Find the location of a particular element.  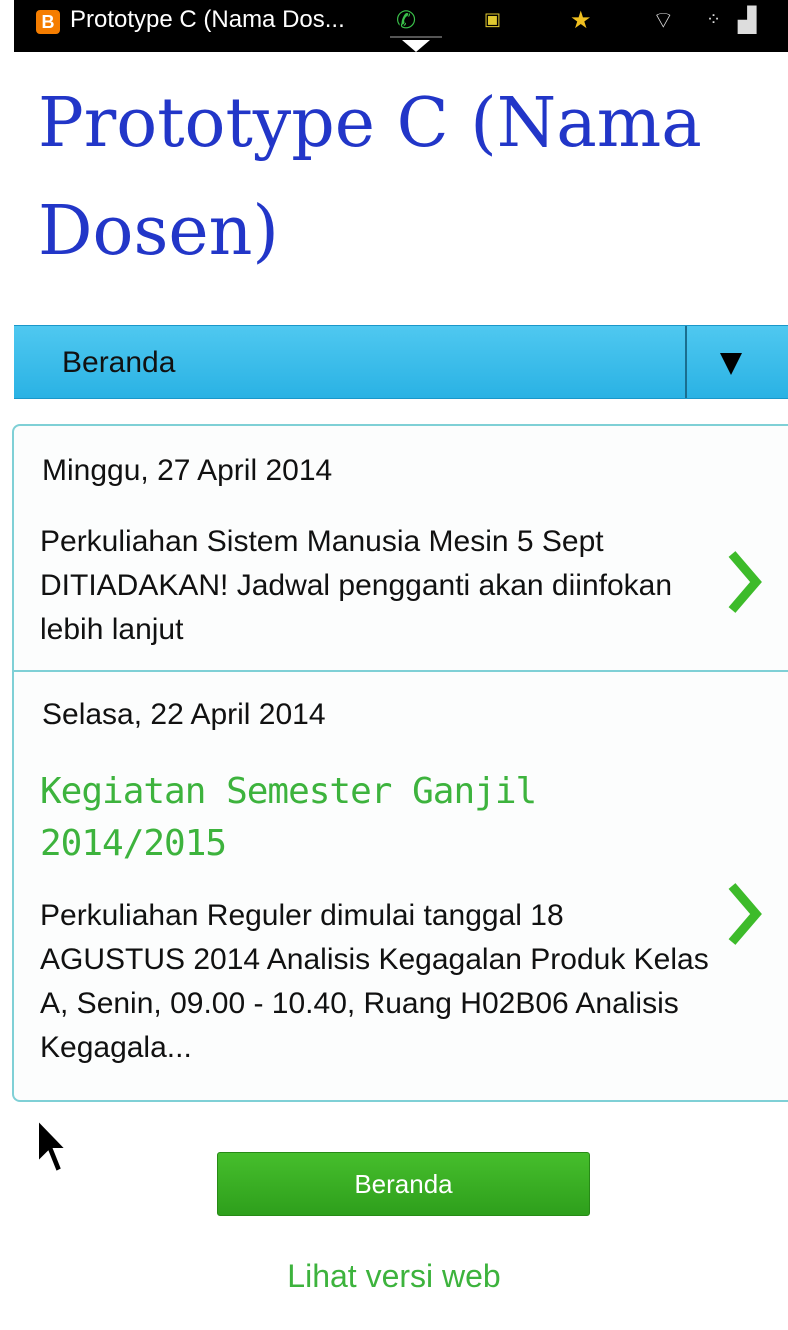

app-notification-icon: ▣ is located at coordinates (493, 19).